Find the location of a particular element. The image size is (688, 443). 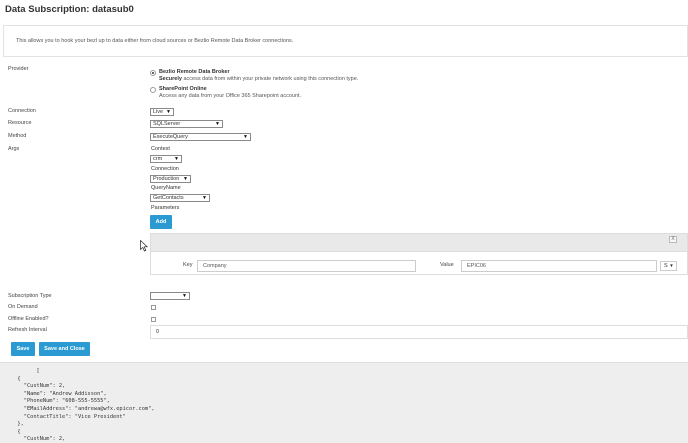

provider-label: Provider is located at coordinates (18, 69).